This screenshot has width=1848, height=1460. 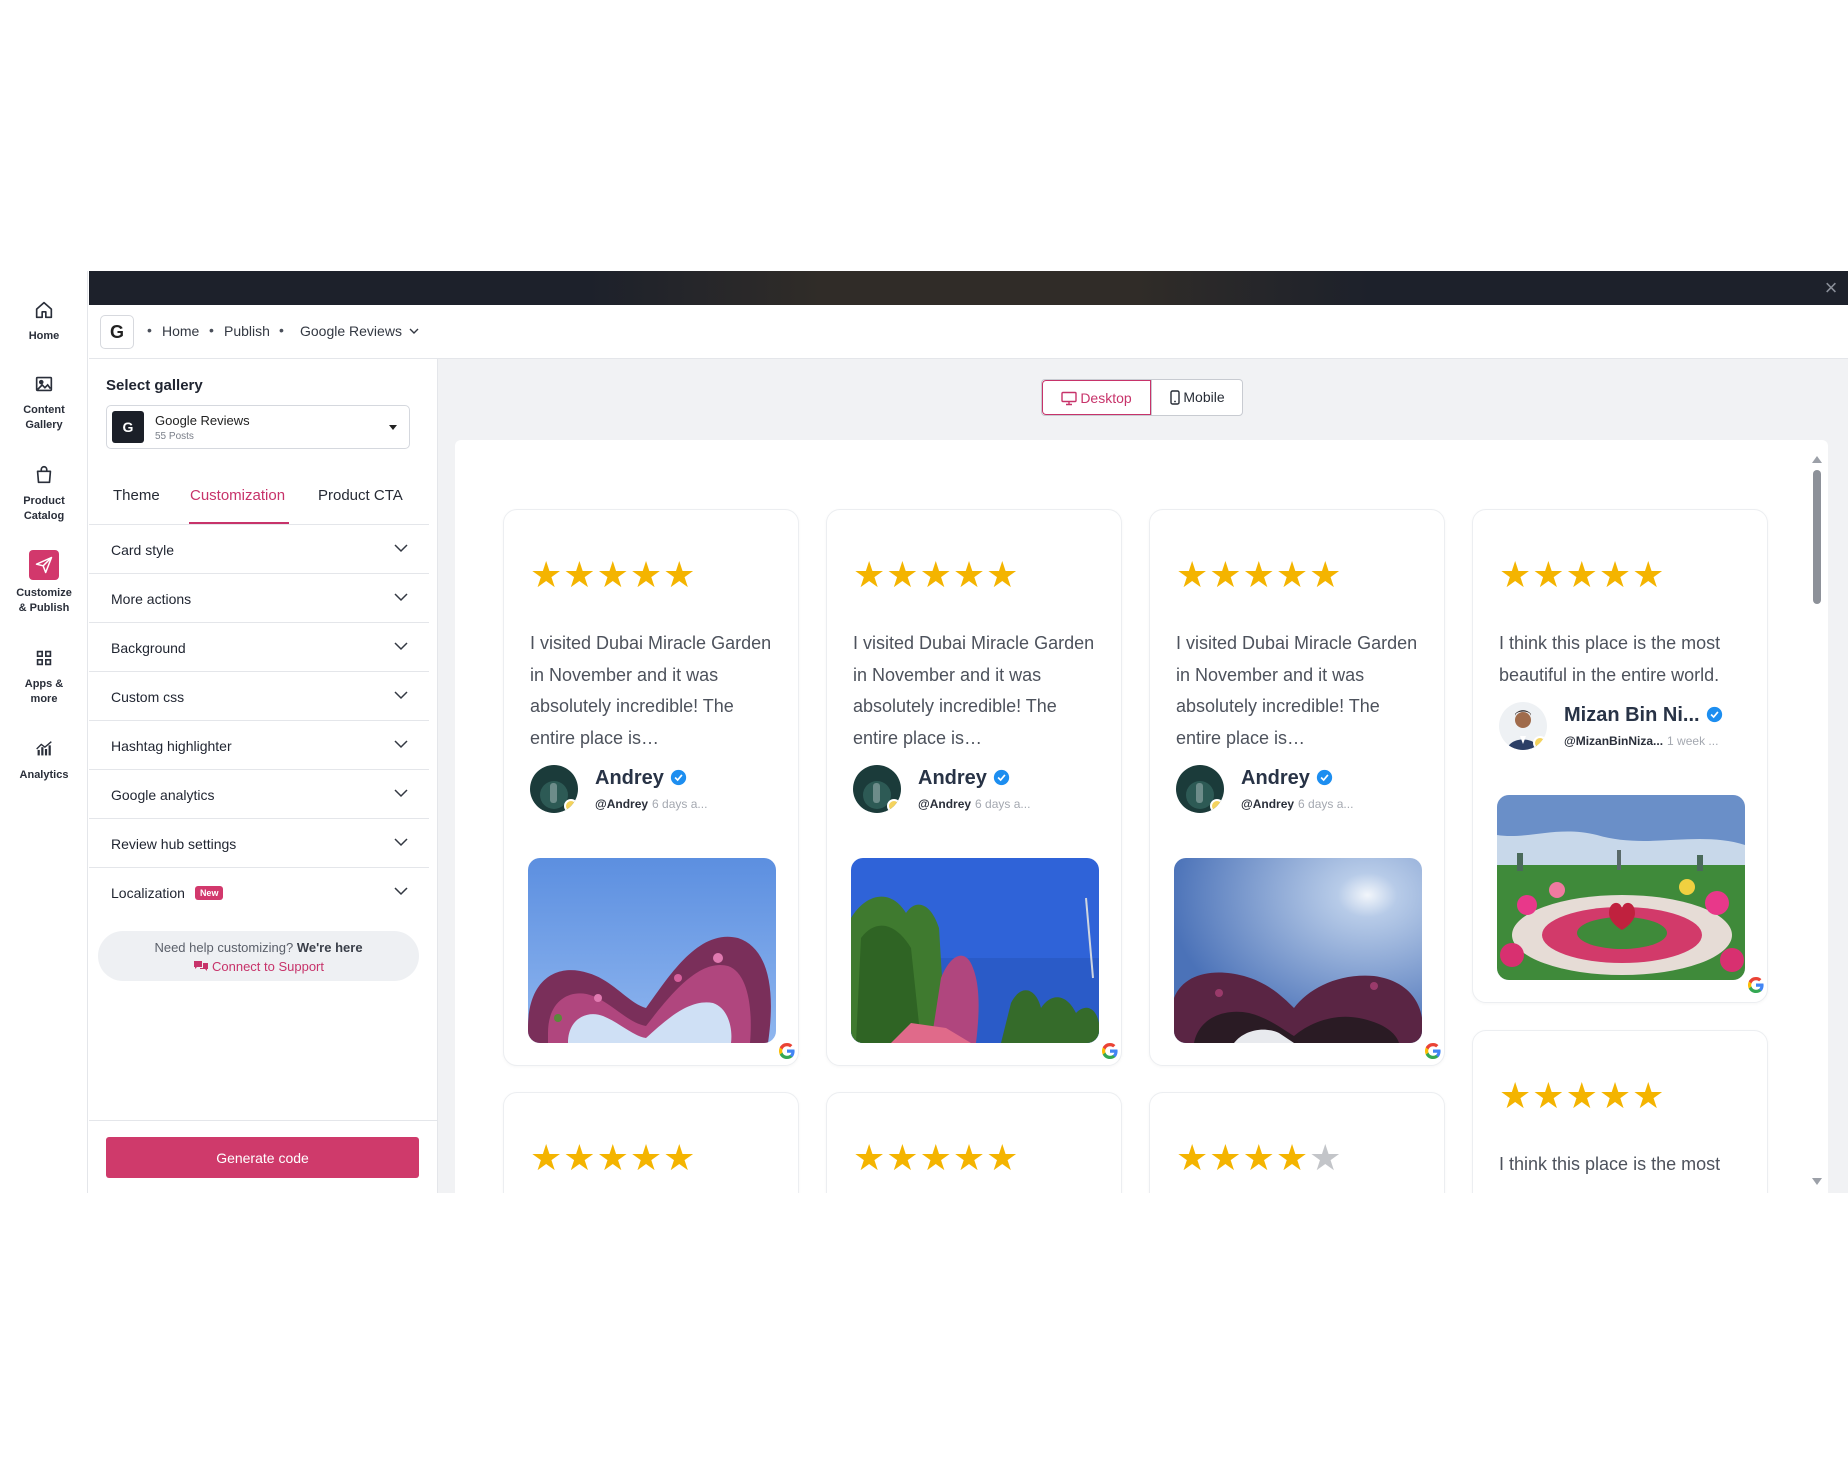 I want to click on tab-customization: Customization, so click(x=237, y=495).